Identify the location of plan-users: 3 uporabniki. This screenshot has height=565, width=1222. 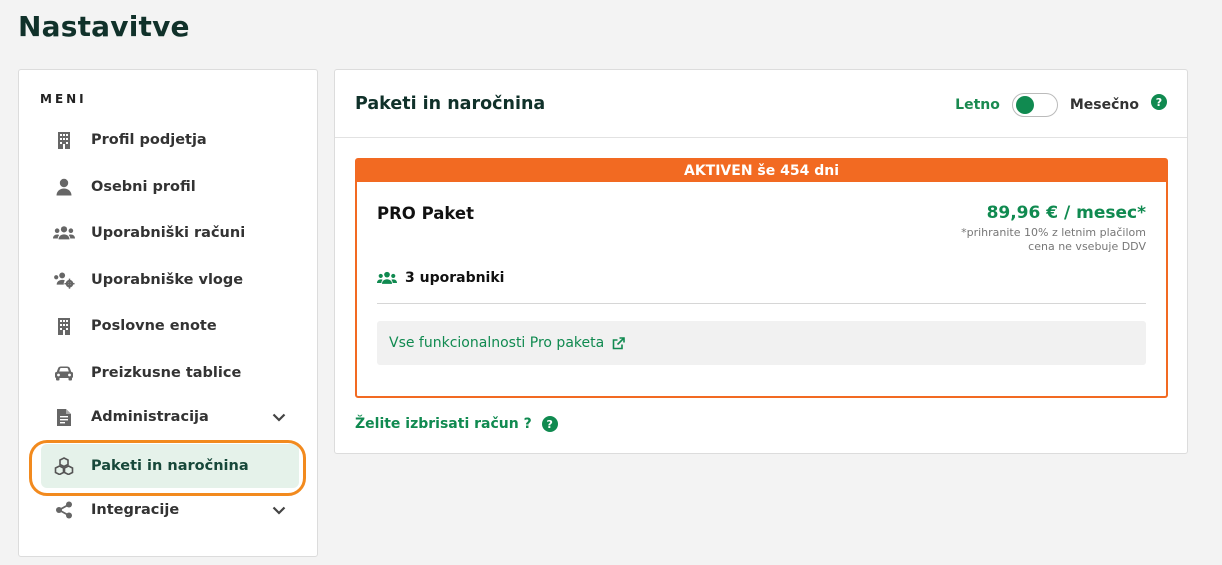
(440, 278).